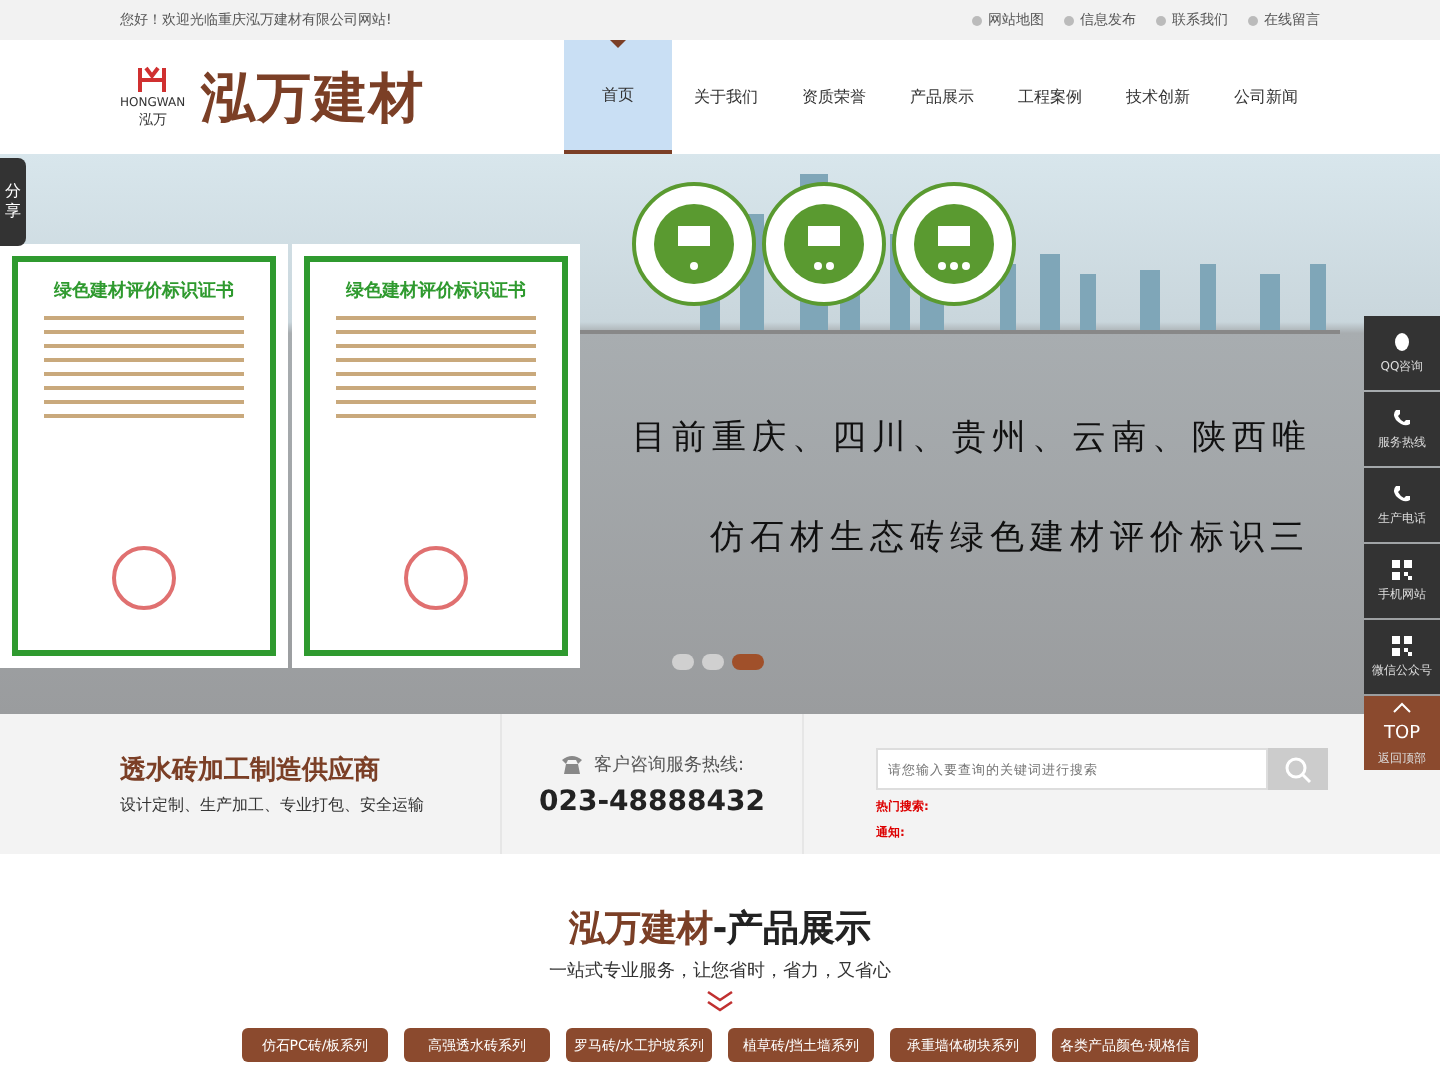 This screenshot has height=1080, width=1440. What do you see at coordinates (1402, 708) in the screenshot?
I see `chevron-up-icon` at bounding box center [1402, 708].